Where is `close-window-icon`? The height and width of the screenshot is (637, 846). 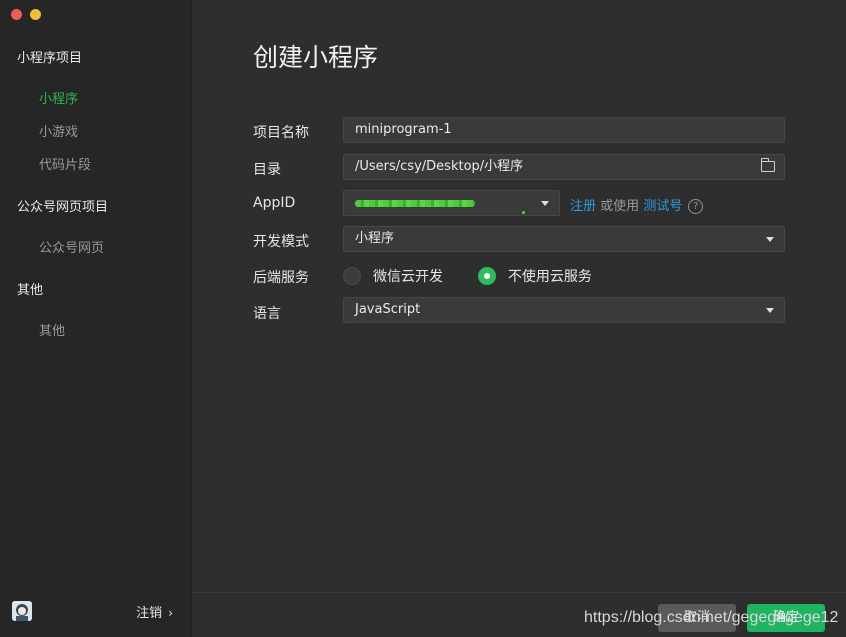
close-window-icon is located at coordinates (16, 14).